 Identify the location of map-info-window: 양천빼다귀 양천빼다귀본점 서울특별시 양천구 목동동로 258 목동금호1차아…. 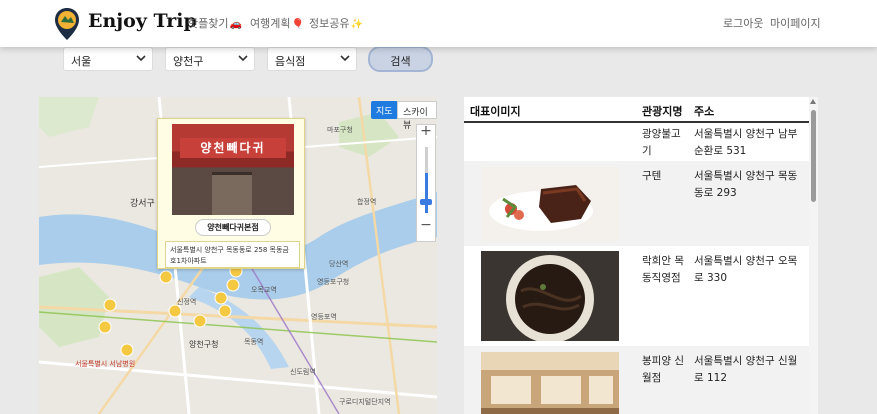
(231, 193).